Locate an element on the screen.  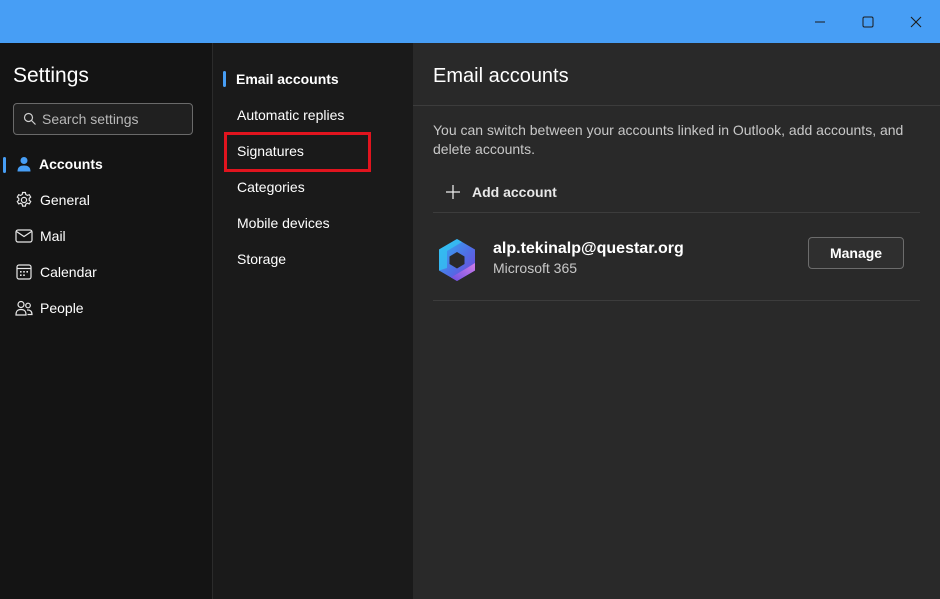
calendar-icon is located at coordinates (24, 272).